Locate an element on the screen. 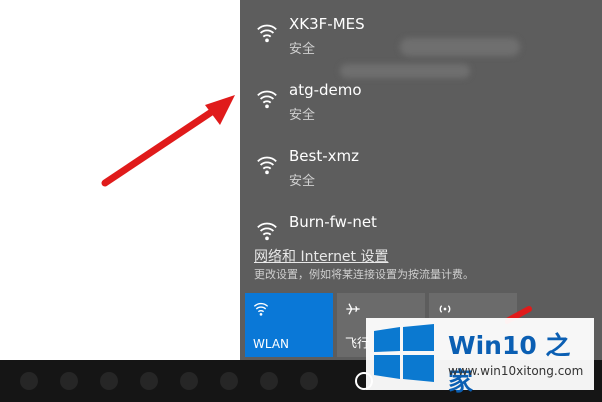  user-icon is located at coordinates (364, 381).